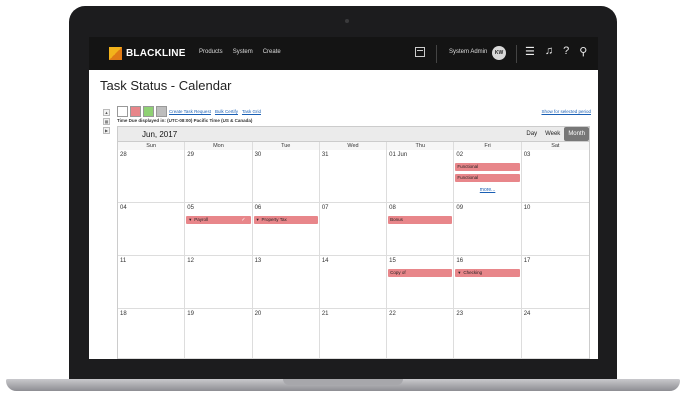 The height and width of the screenshot is (397, 686). Describe the element at coordinates (243, 220) in the screenshot. I see `check-icon: ✓` at that location.